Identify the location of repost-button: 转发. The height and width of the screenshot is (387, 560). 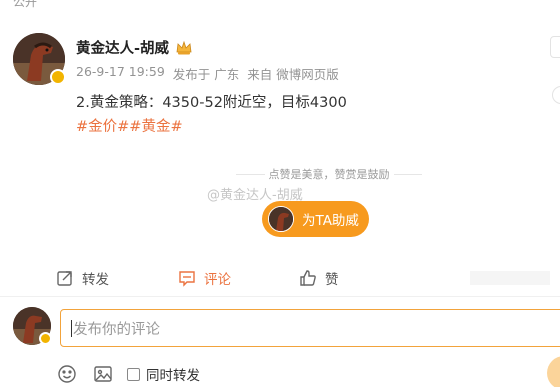
(82, 278).